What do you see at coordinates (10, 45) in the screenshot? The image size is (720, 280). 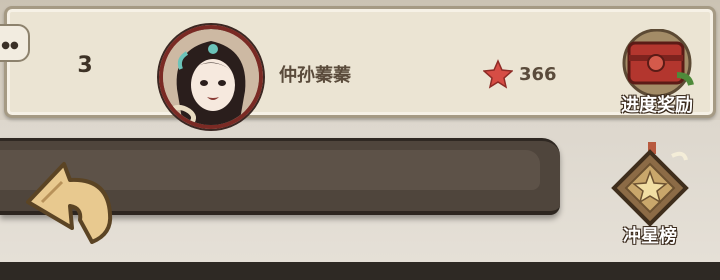 I see `chat-bubble-icon: ●●` at bounding box center [10, 45].